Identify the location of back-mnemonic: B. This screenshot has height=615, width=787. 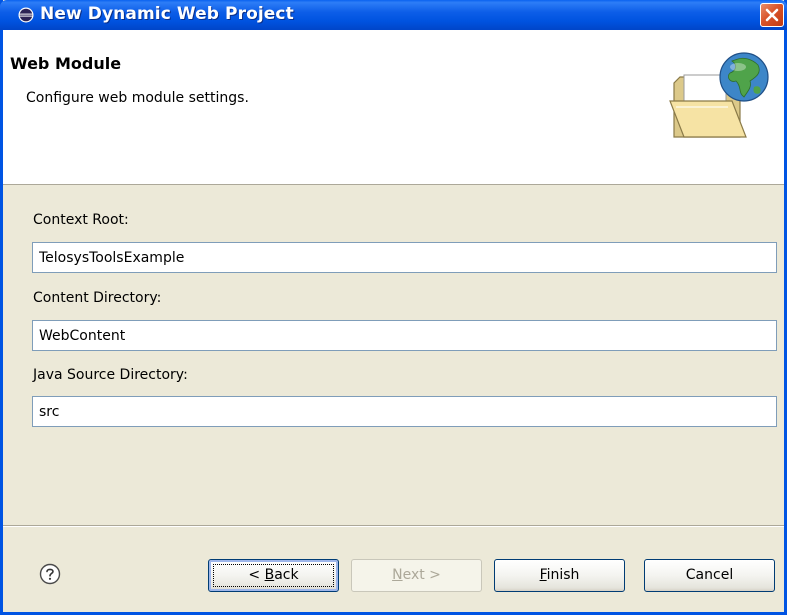
(269, 575).